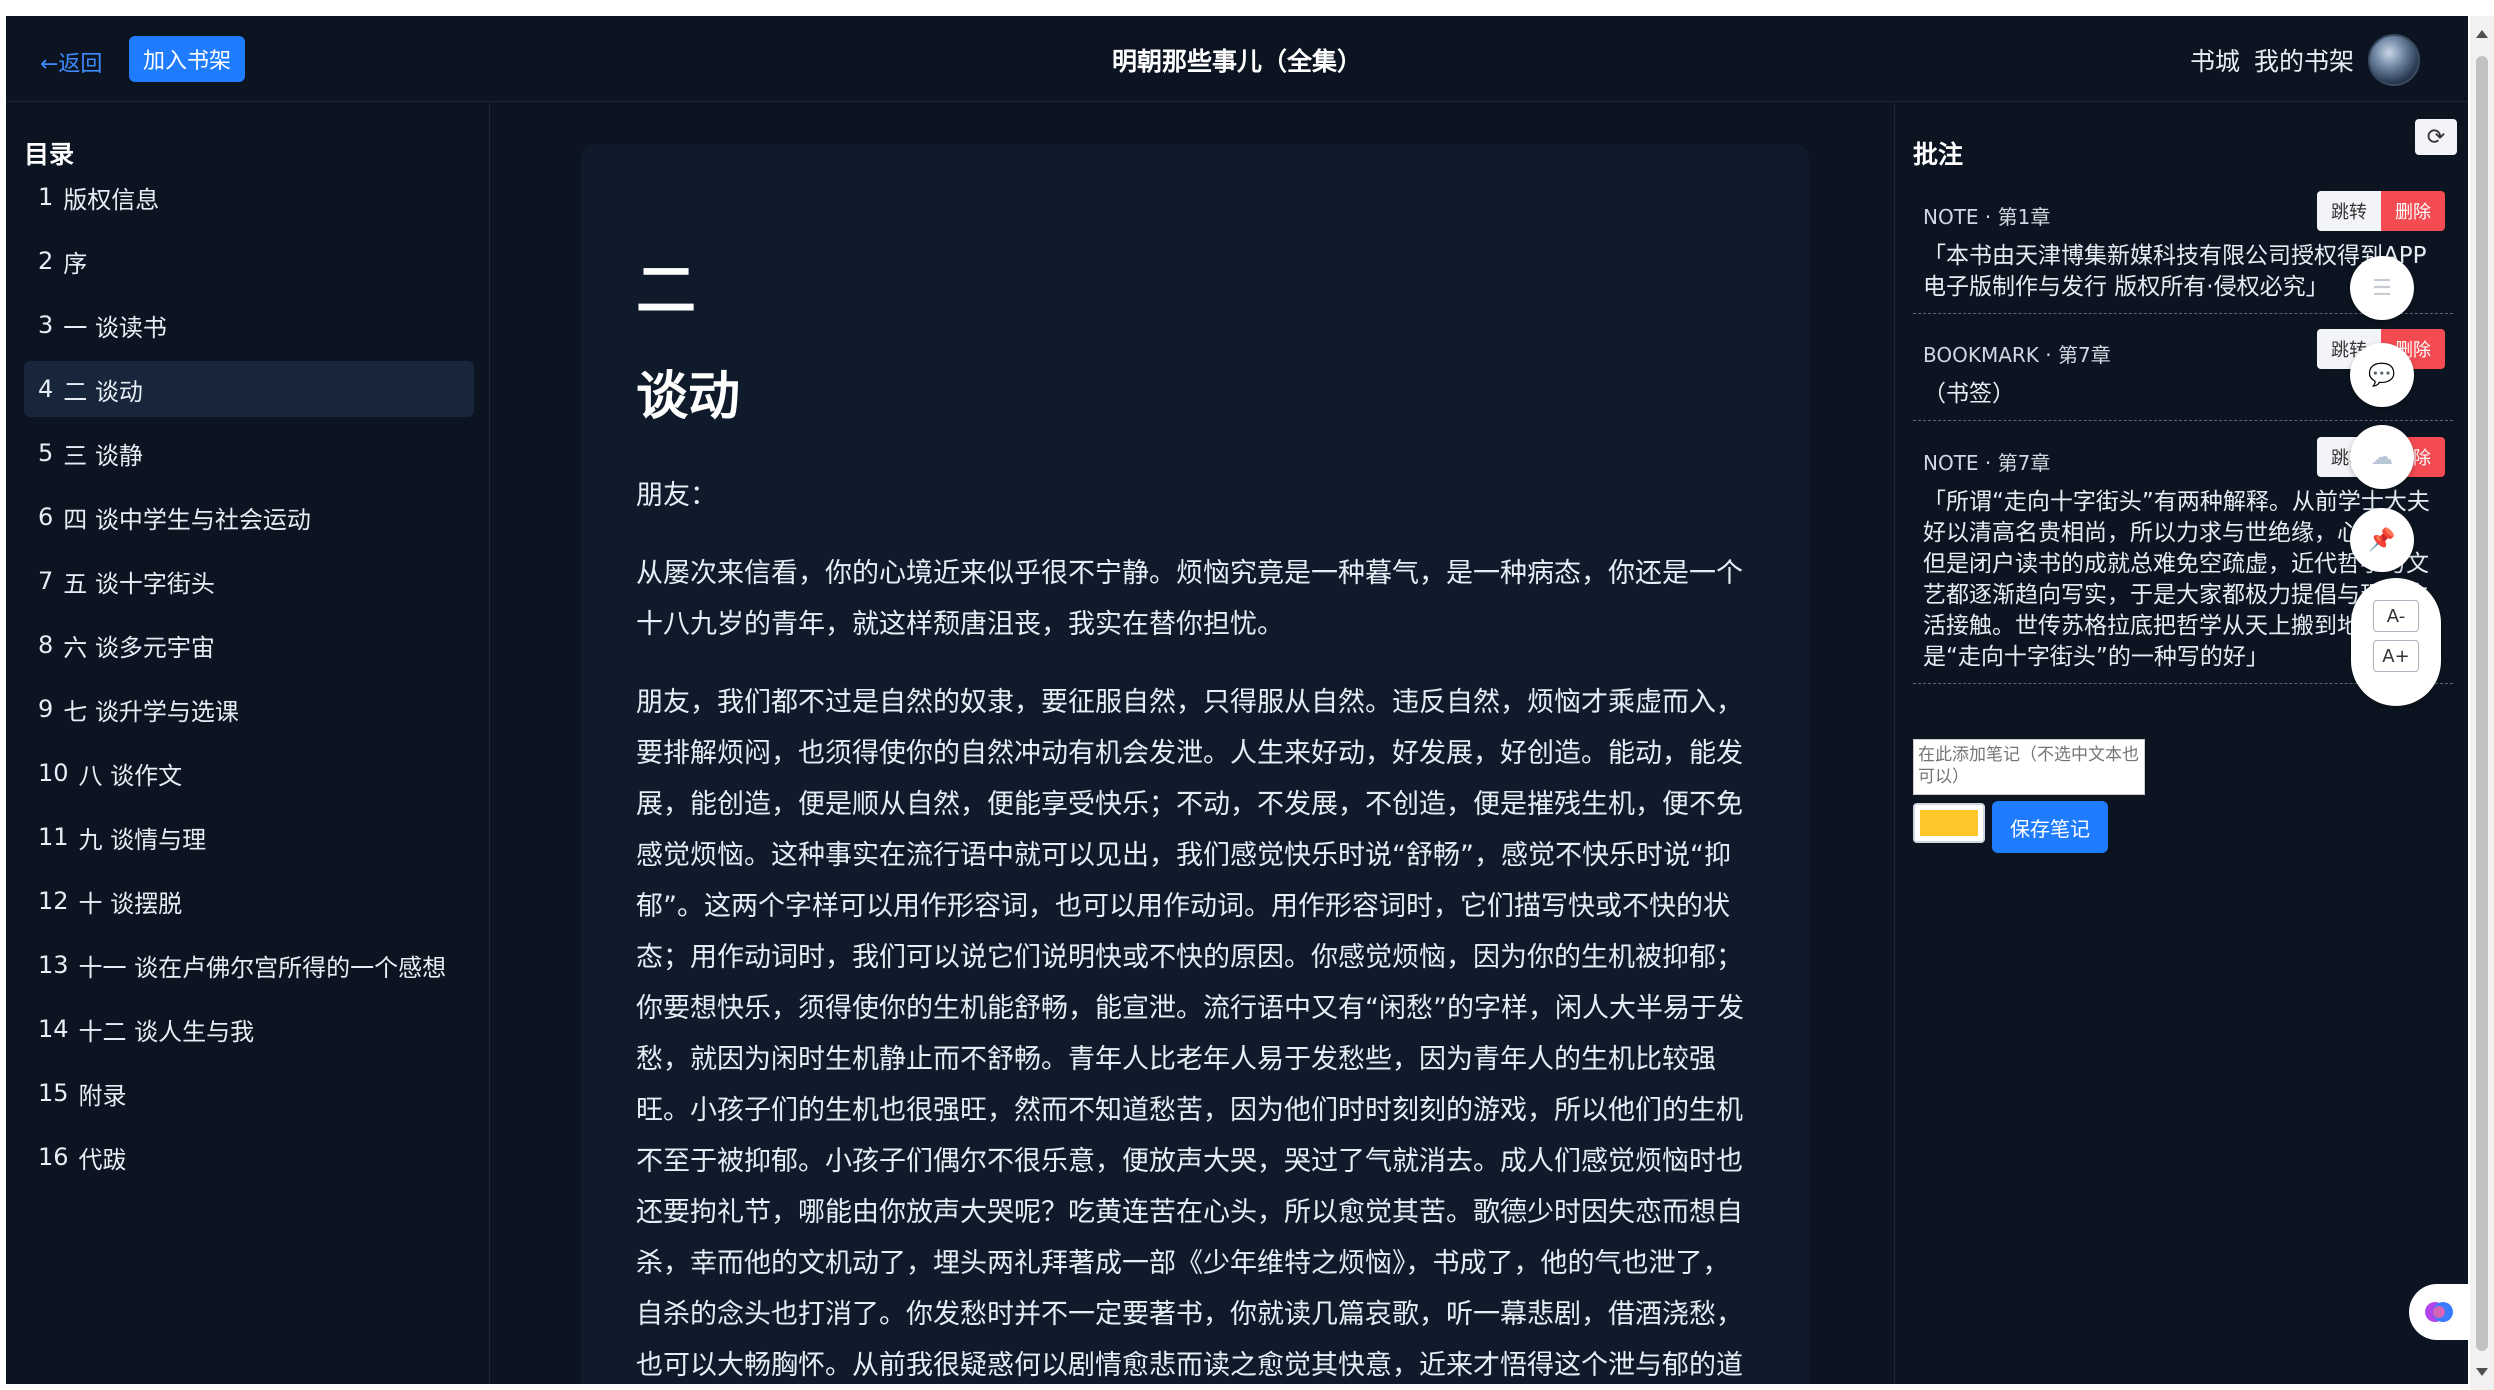  I want to click on bookmark-float-button: 📌, so click(2382, 540).